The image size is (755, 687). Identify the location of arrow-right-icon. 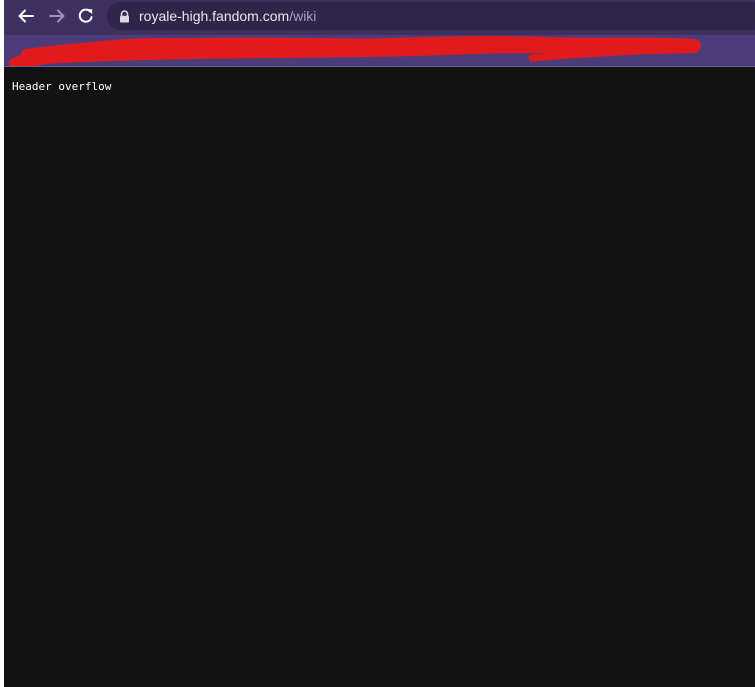
(57, 16).